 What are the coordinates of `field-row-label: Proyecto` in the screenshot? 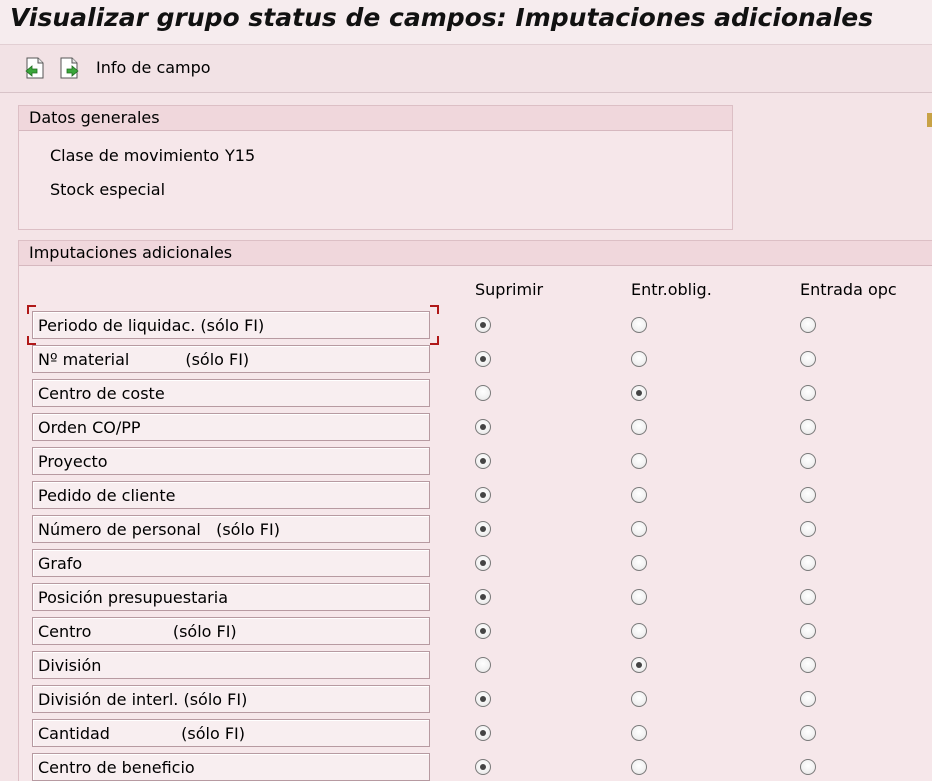 It's located at (231, 461).